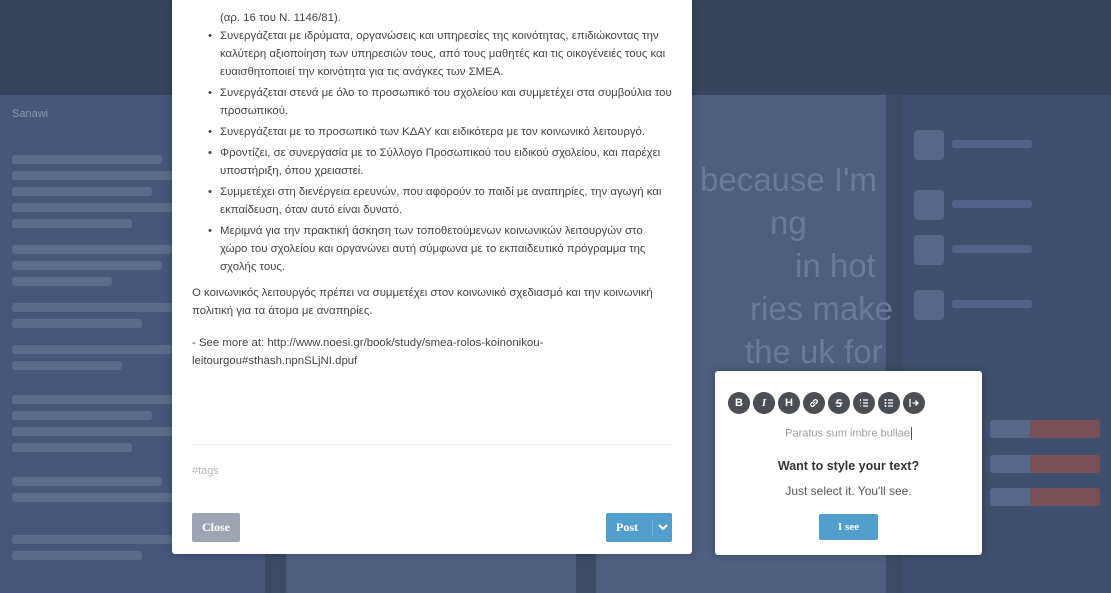 This screenshot has height=593, width=1111. I want to click on link-icon, so click(814, 403).